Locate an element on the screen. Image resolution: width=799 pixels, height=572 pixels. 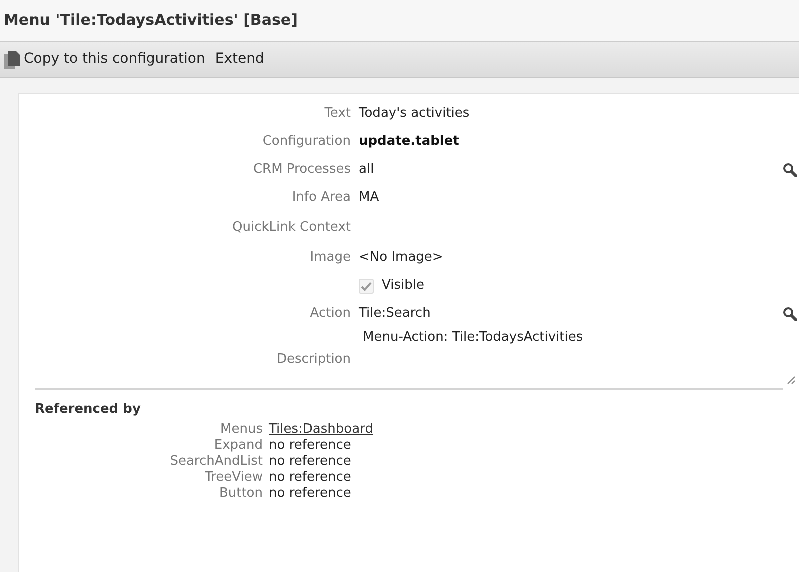
field-value: update.tablet is located at coordinates (409, 142).